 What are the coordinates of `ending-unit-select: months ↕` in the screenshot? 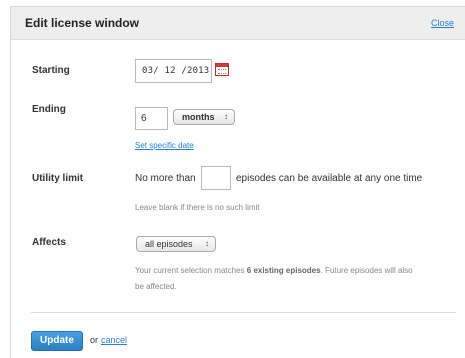 It's located at (204, 117).